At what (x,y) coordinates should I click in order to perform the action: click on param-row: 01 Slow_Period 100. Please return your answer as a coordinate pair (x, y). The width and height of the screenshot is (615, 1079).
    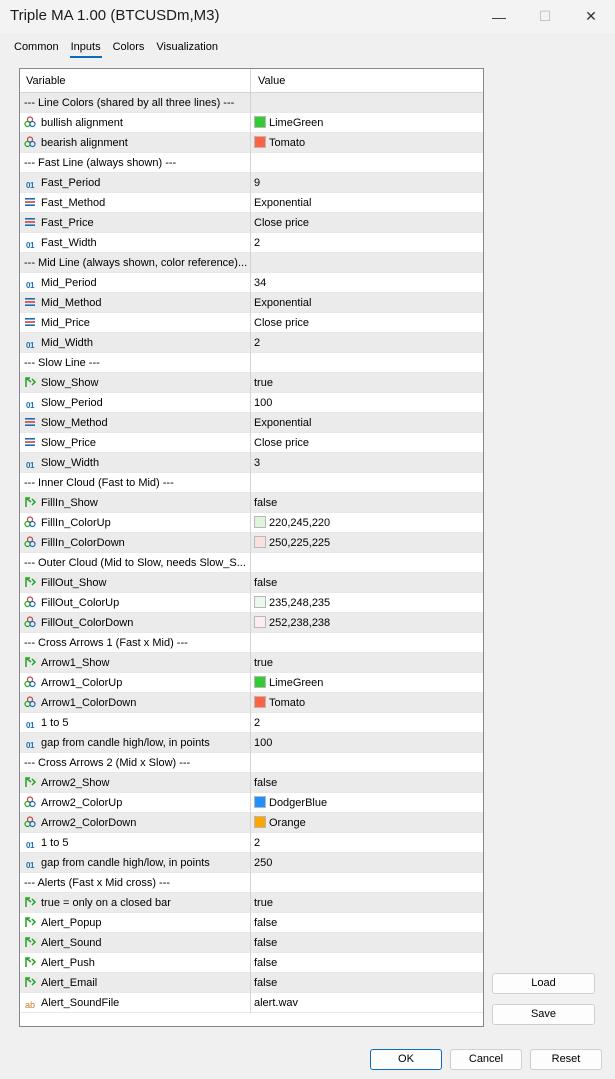
    Looking at the image, I should click on (251, 403).